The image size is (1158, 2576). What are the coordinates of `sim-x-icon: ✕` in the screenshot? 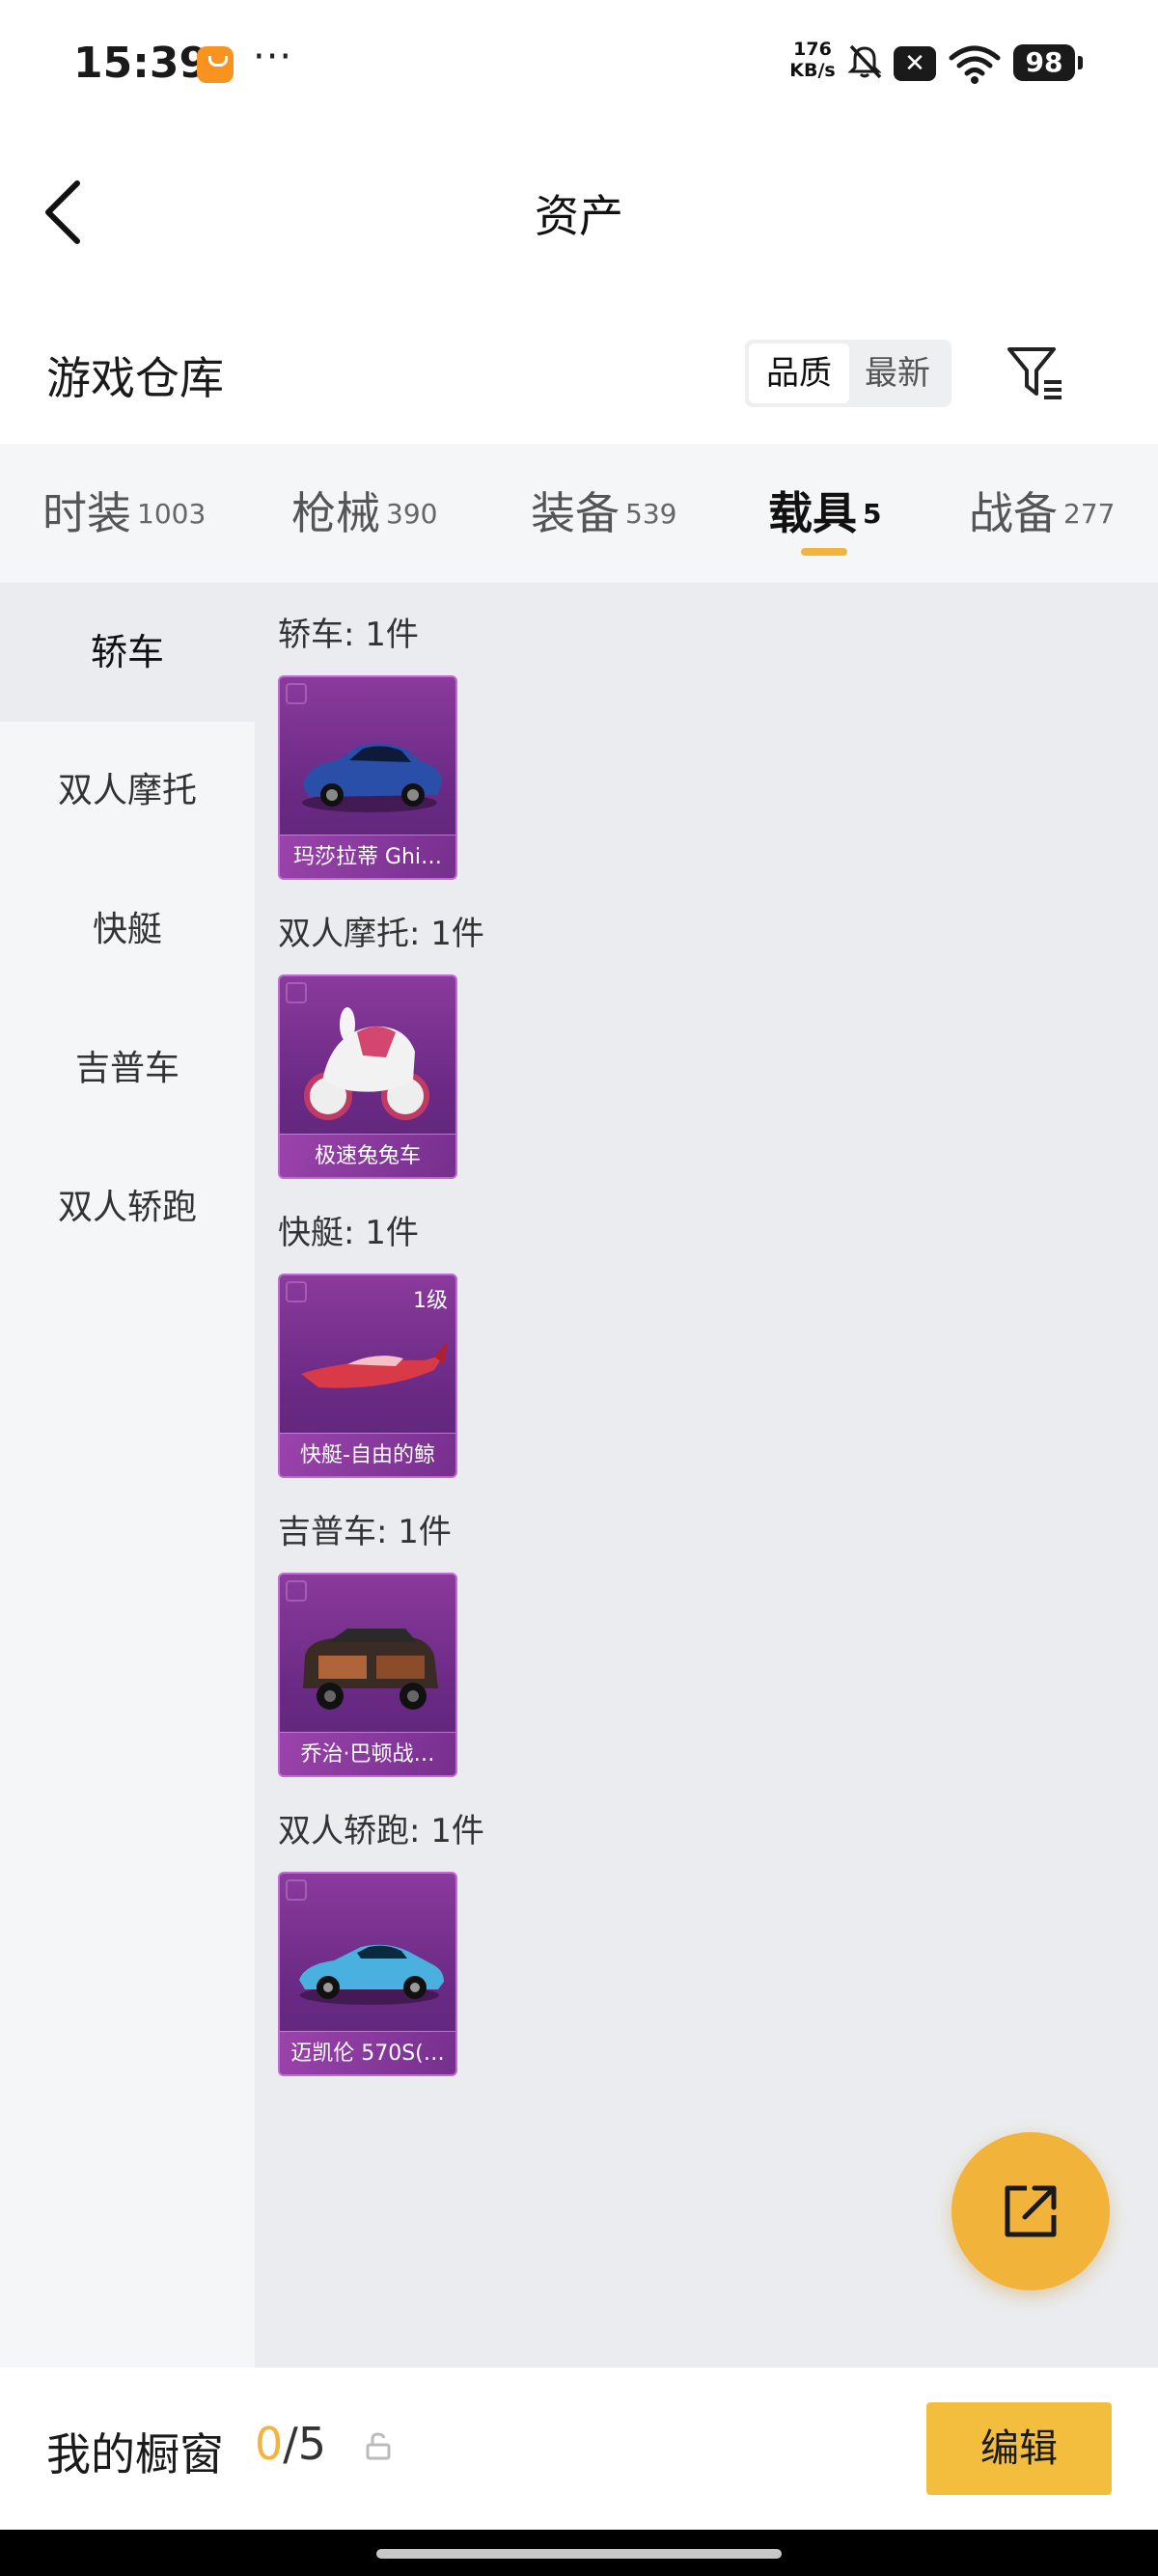 It's located at (915, 64).